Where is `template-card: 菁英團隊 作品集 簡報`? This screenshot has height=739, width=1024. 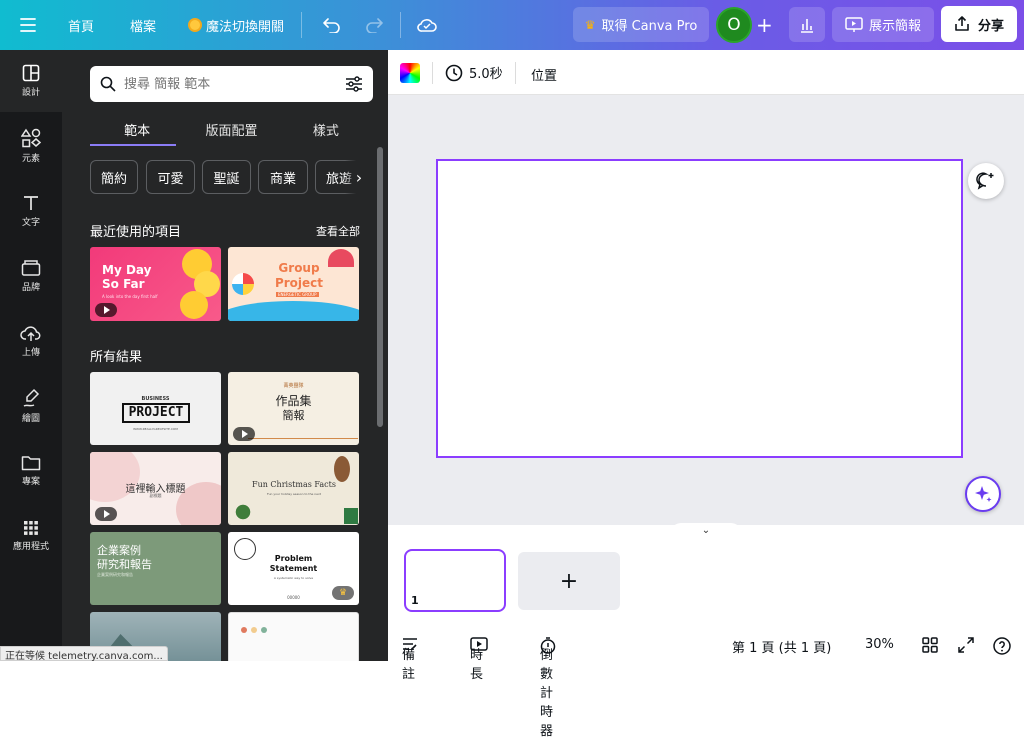
template-card: 菁英團隊 作品集 簡報 is located at coordinates (293, 408).